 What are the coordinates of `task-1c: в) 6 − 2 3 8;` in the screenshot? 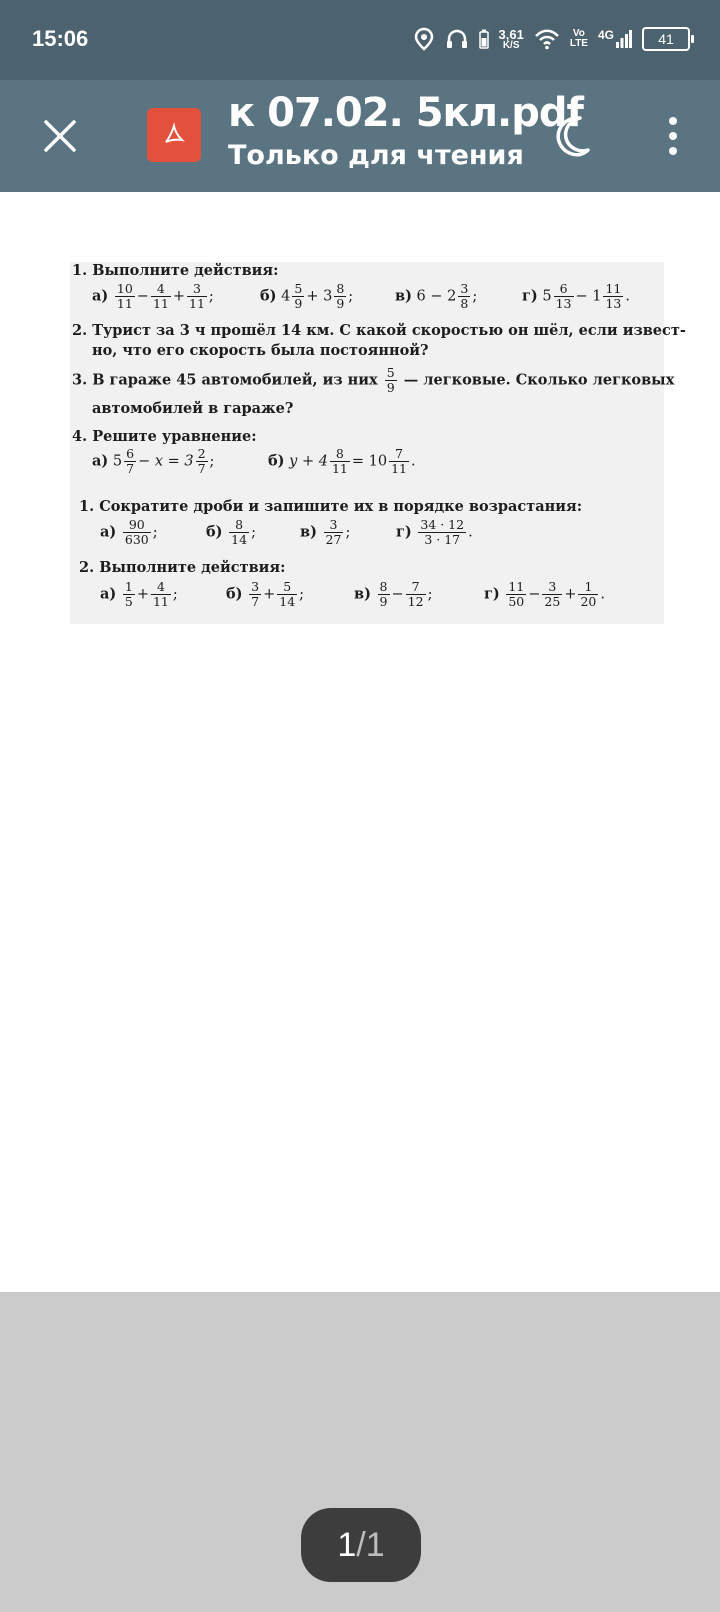 It's located at (436, 296).